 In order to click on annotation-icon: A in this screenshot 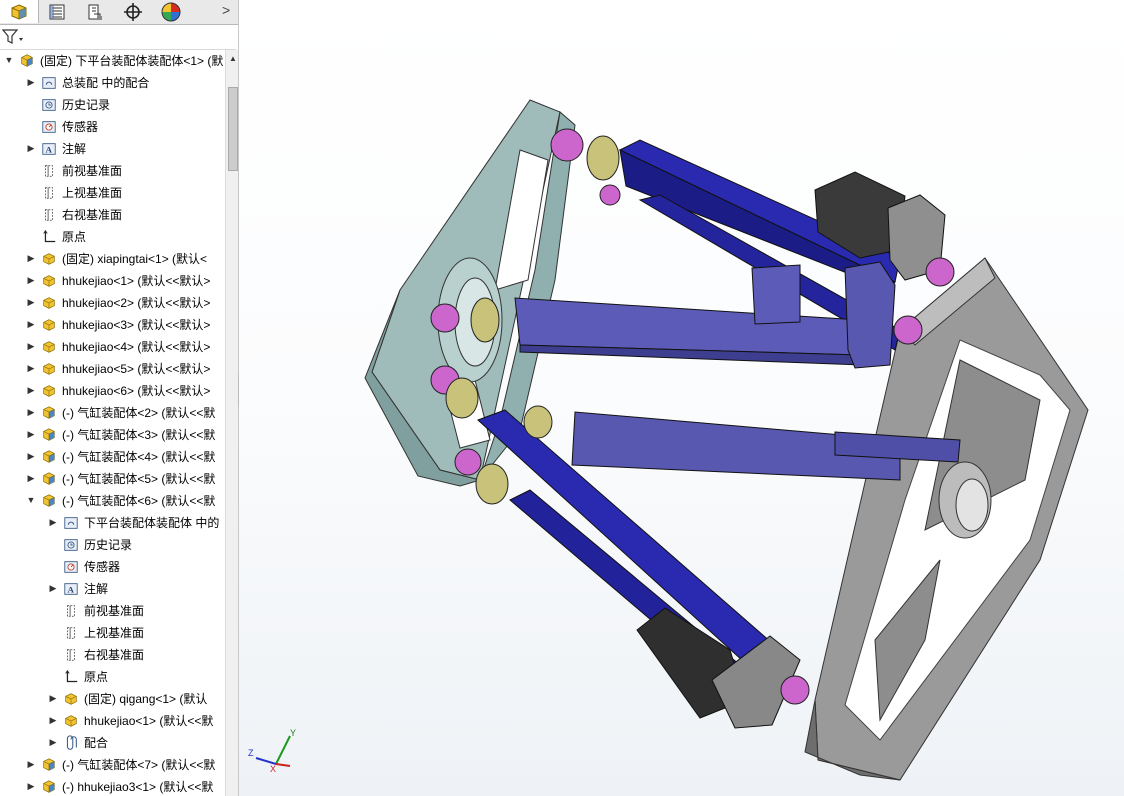, I will do `click(71, 589)`.